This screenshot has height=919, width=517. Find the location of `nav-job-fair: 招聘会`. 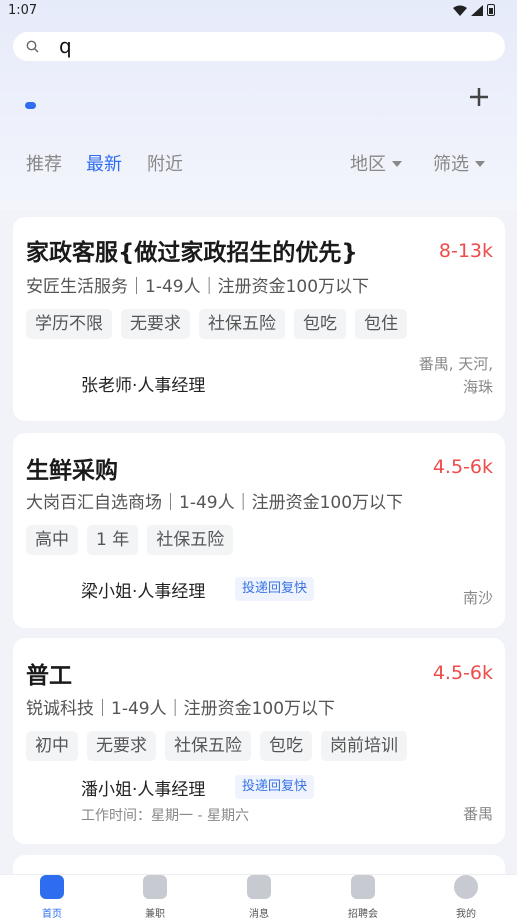

nav-job-fair: 招聘会 is located at coordinates (363, 897).